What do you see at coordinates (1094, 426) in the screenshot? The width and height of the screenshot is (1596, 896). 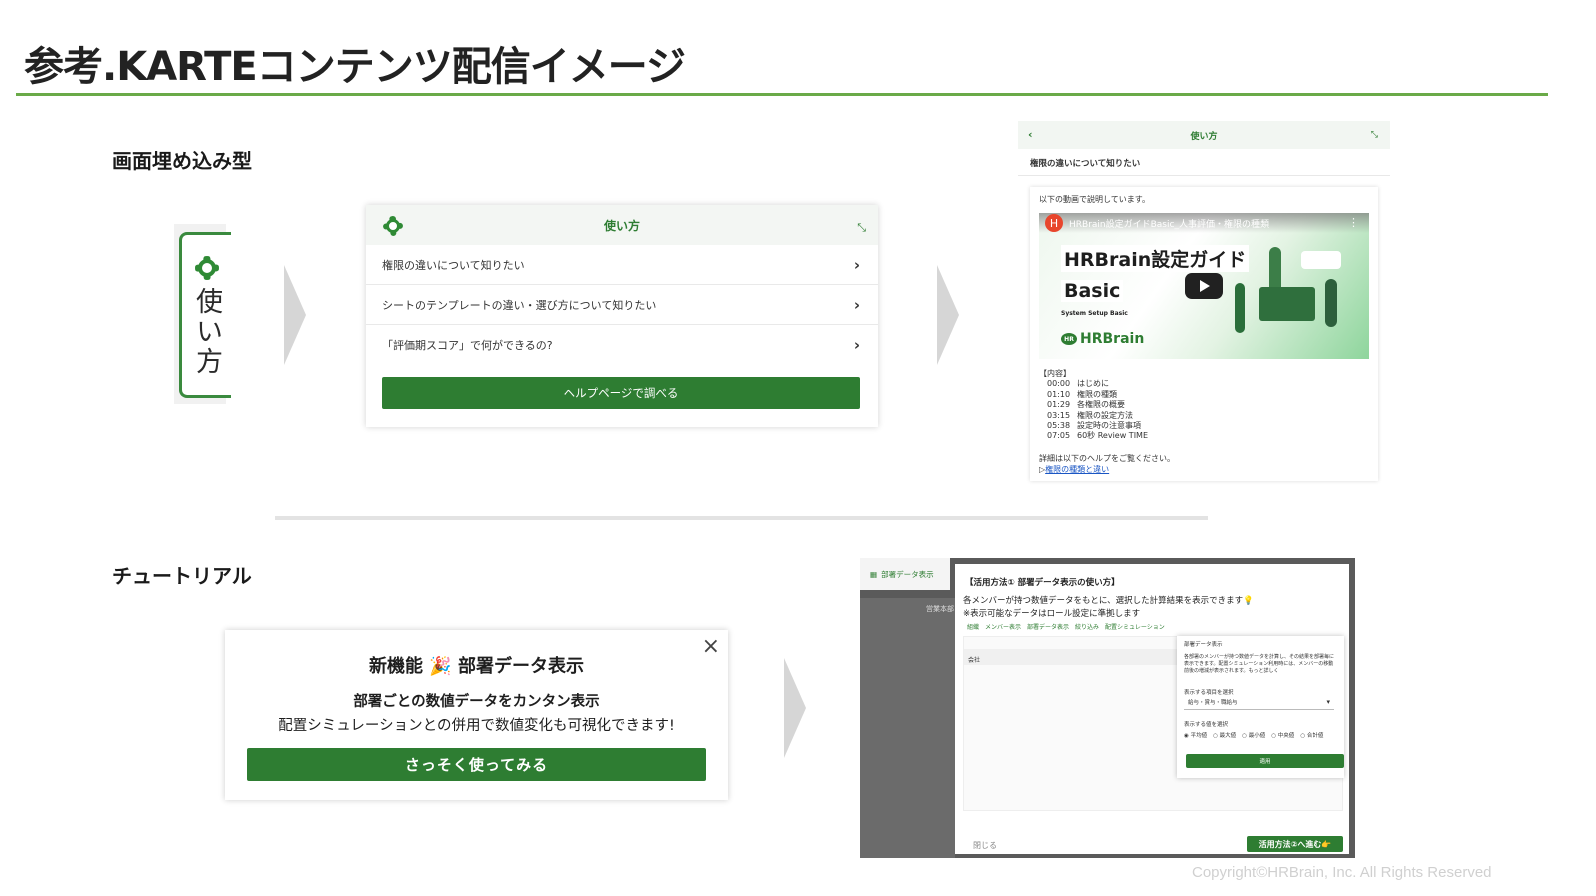 I see `toc-row: 05:38 設定時の注意事項` at bounding box center [1094, 426].